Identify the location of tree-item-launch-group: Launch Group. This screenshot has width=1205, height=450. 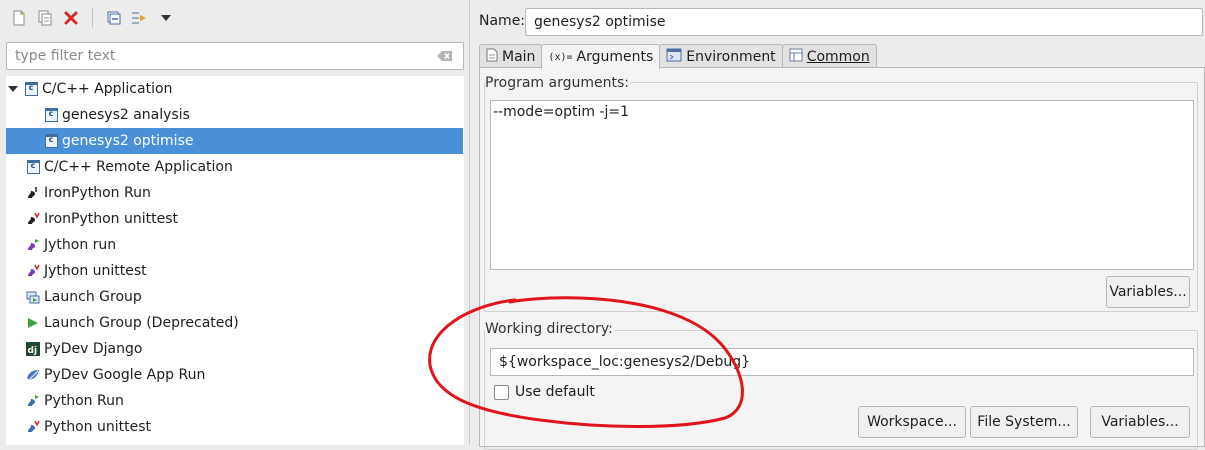
(234, 297).